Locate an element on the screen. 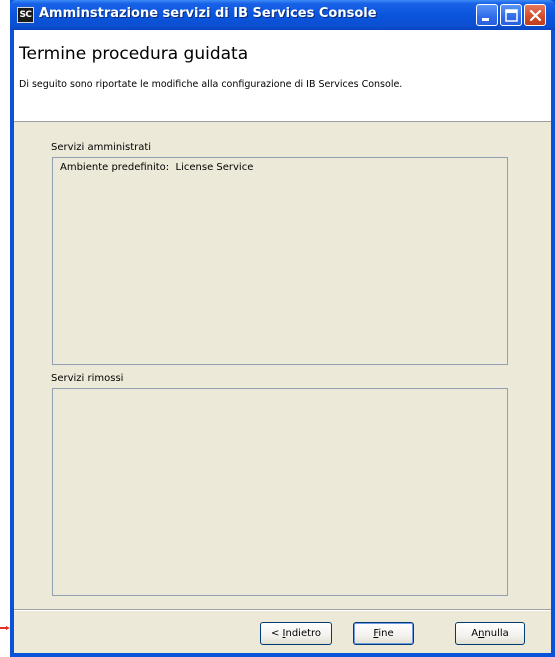  maximize-icon is located at coordinates (511, 15).